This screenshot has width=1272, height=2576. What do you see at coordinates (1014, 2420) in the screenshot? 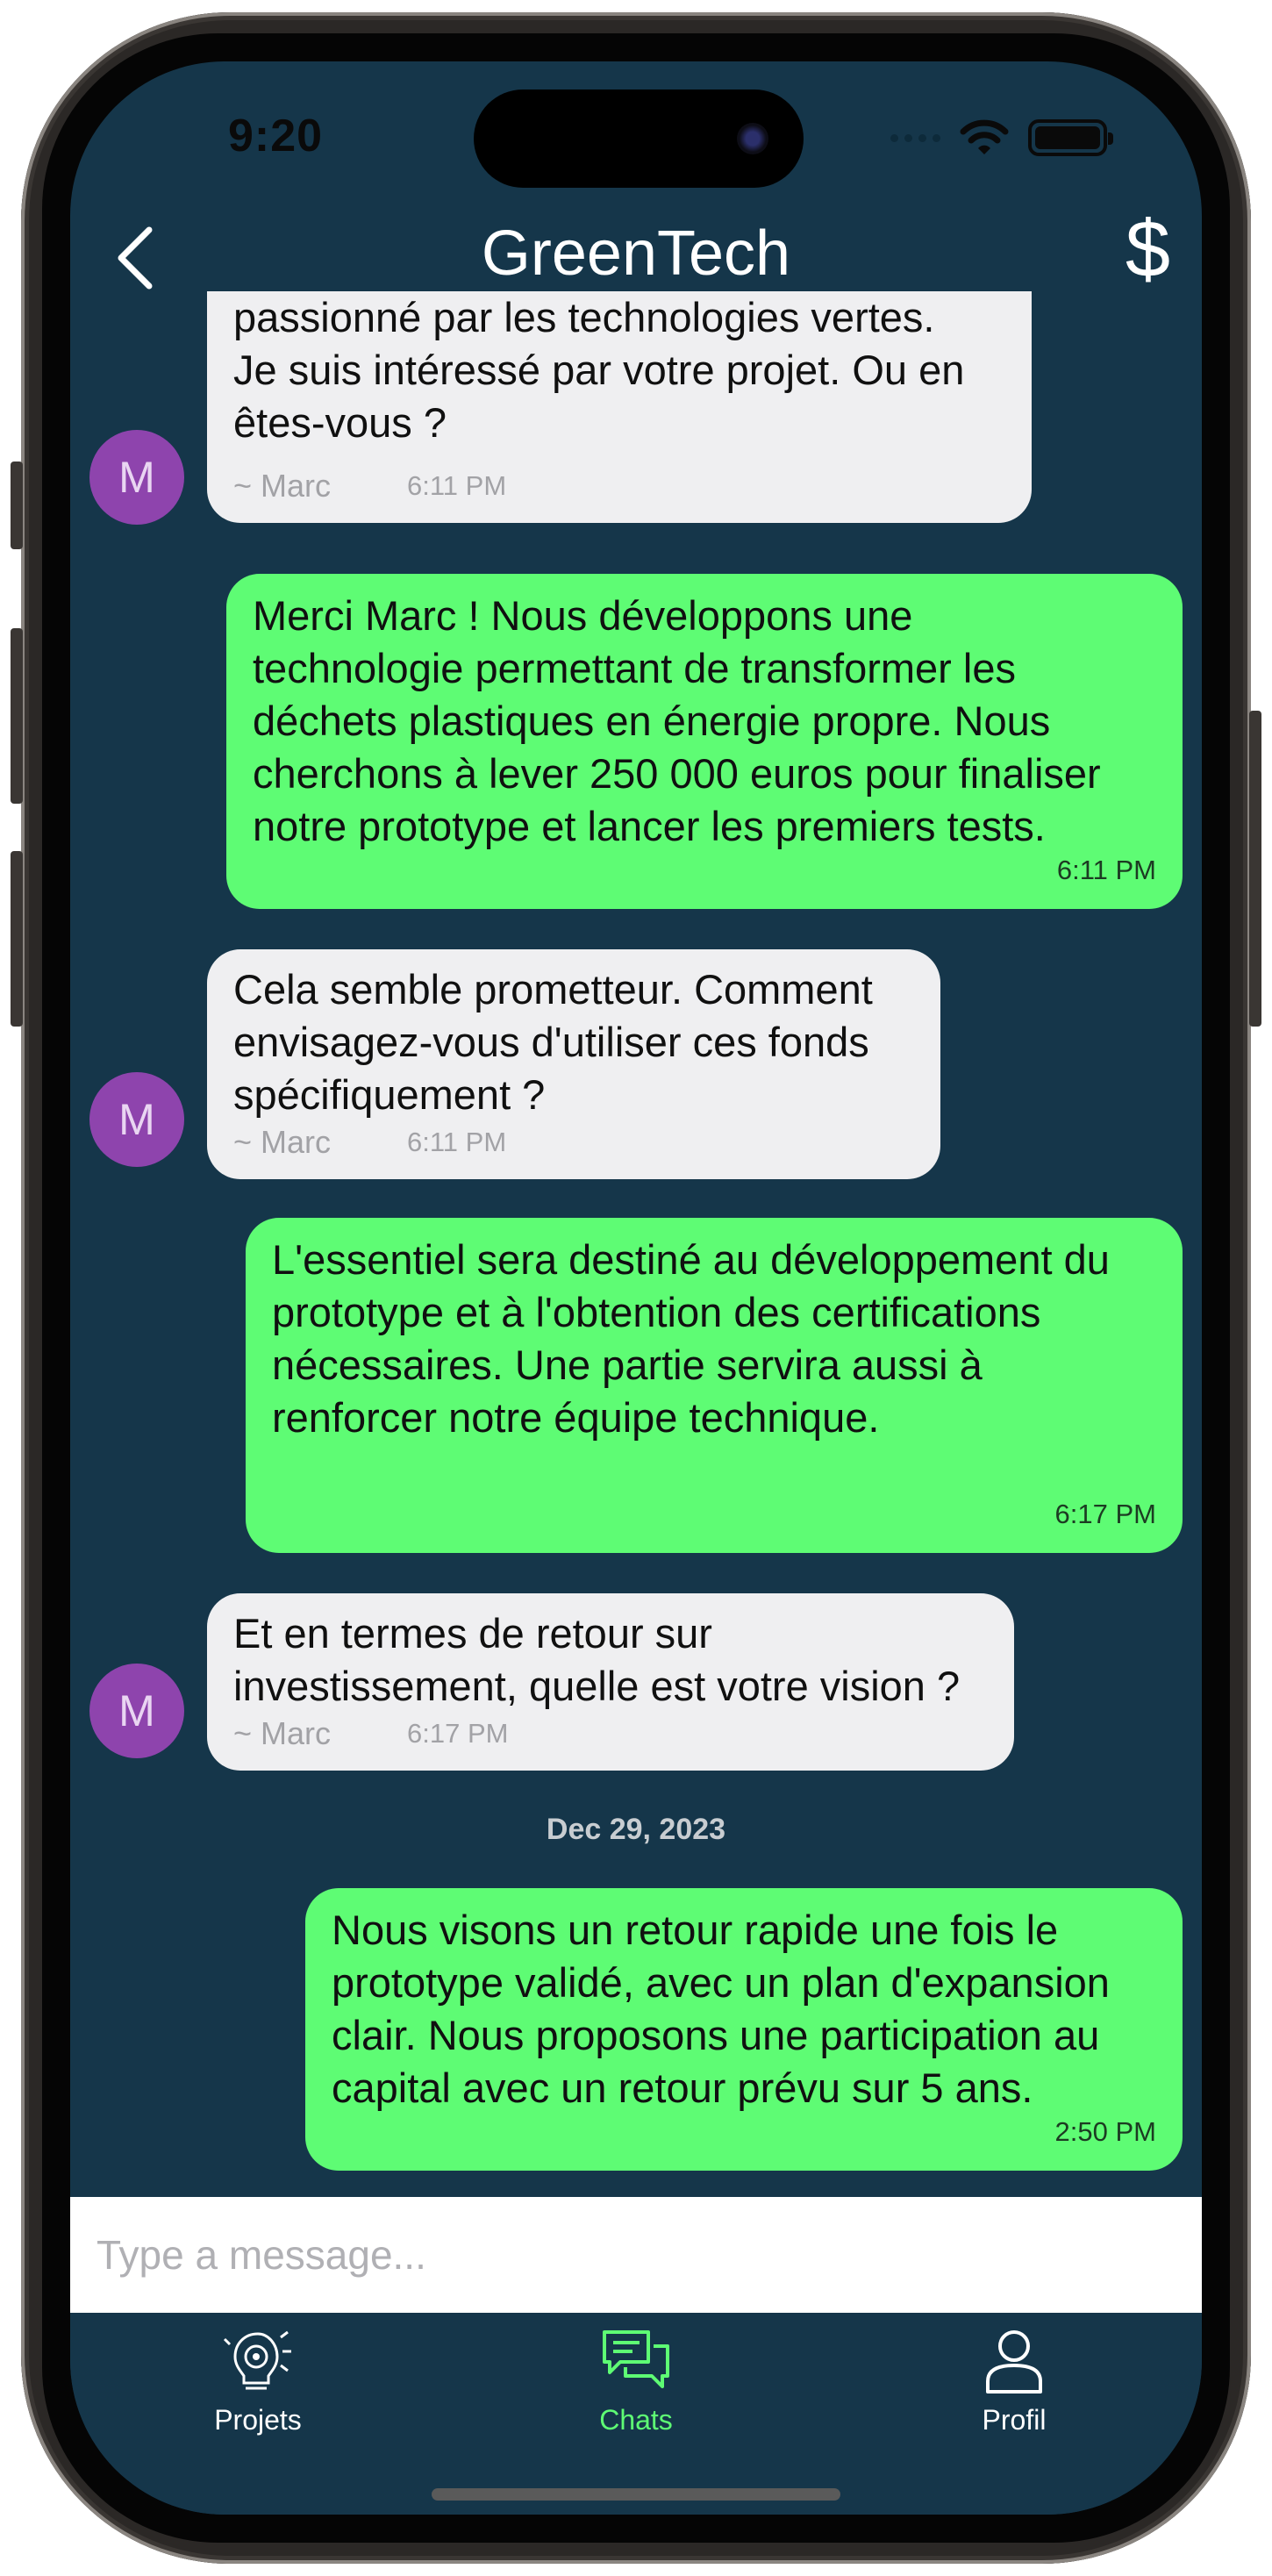
I see `tab-label: Profil` at bounding box center [1014, 2420].